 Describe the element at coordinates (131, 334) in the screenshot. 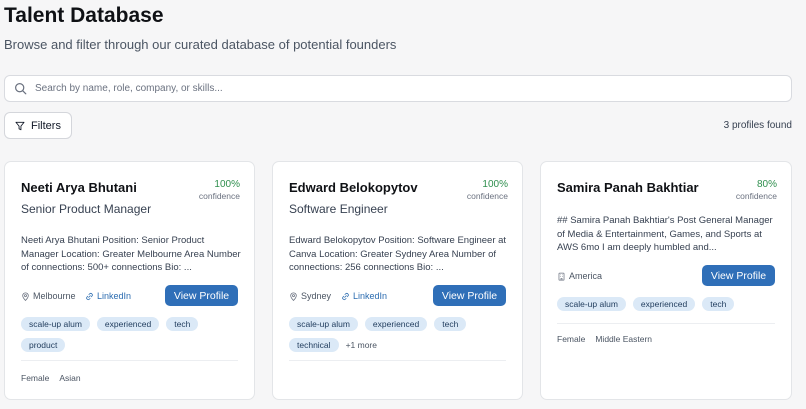

I see `tag-list: scale-up alum experienced tech product` at that location.